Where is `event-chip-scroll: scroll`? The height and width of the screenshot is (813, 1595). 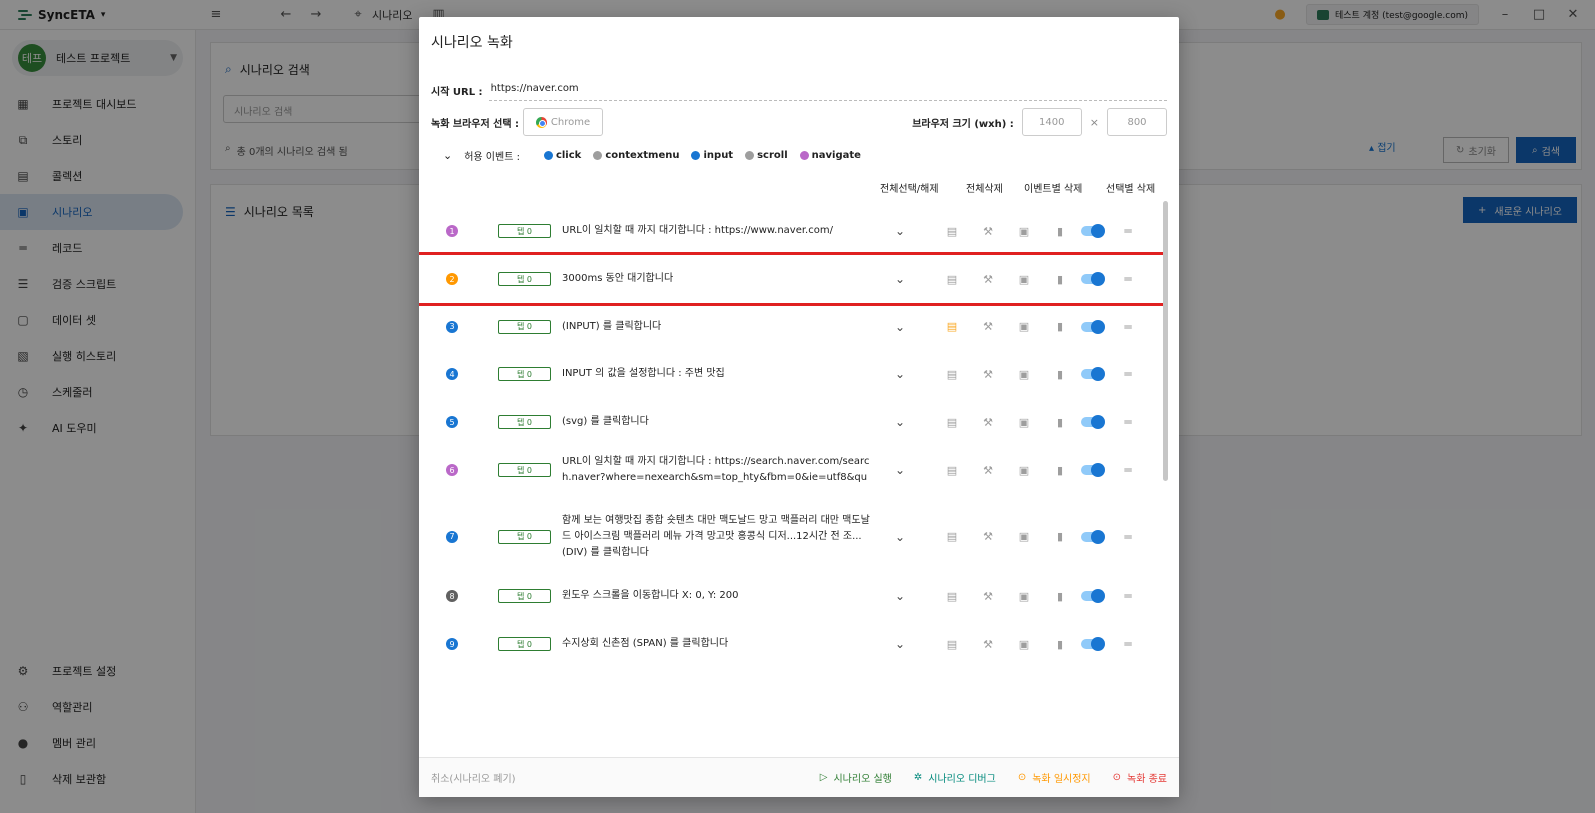
event-chip-scroll: scroll is located at coordinates (766, 155).